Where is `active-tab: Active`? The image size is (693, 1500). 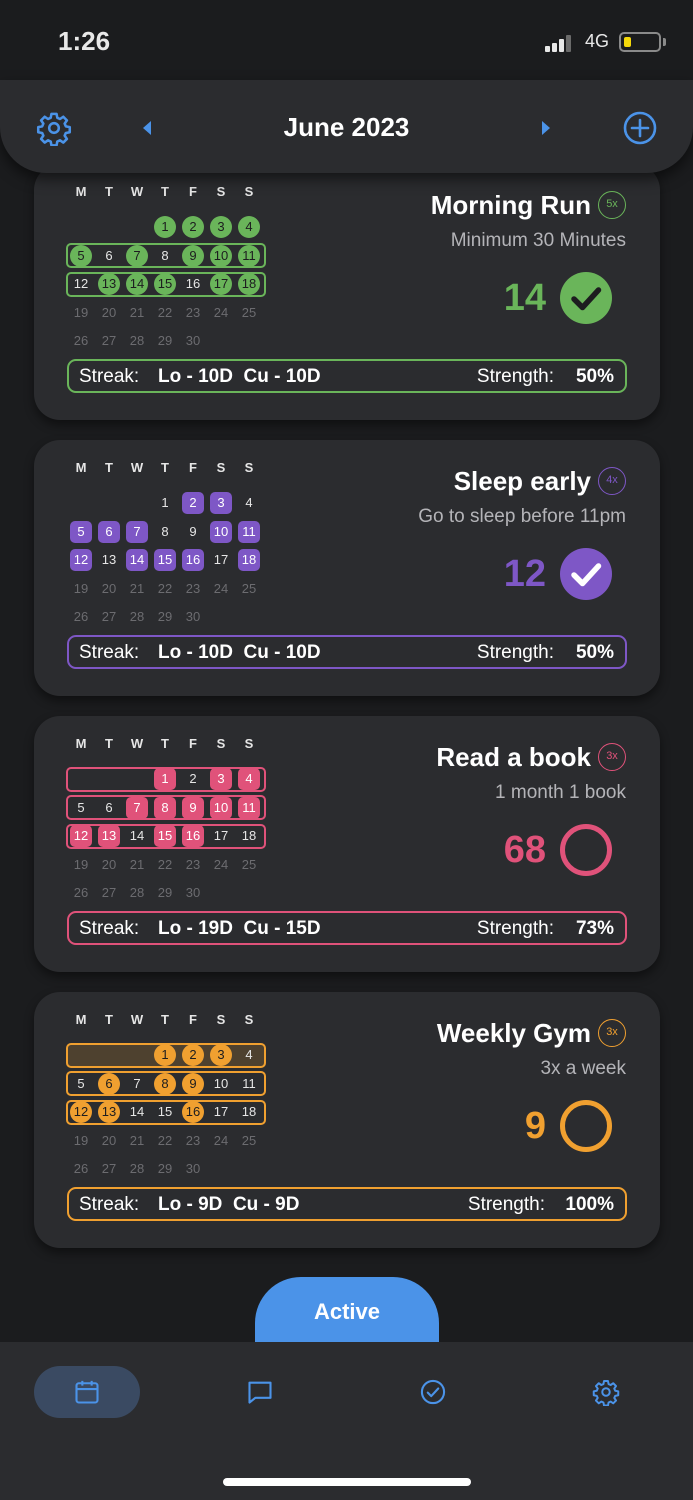
active-tab: Active is located at coordinates (347, 1310).